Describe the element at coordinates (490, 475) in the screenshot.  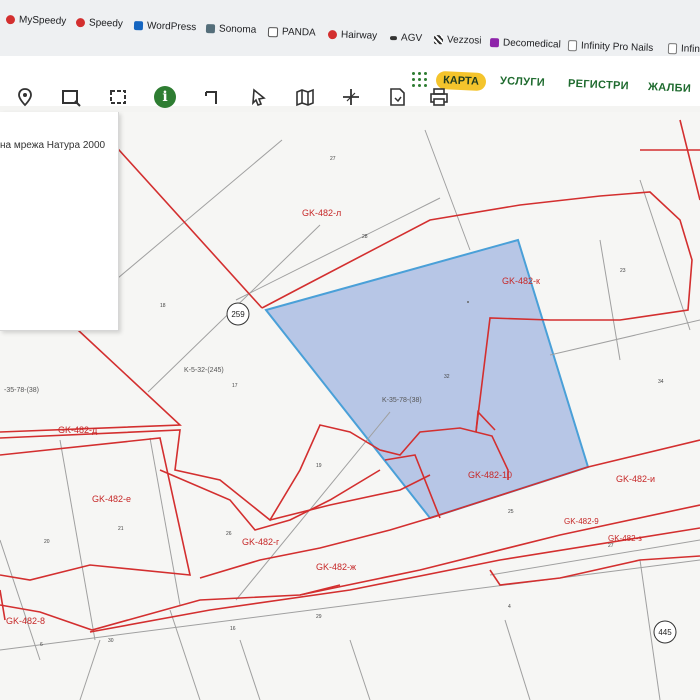
I see `parcel-label: GK-482-10` at that location.